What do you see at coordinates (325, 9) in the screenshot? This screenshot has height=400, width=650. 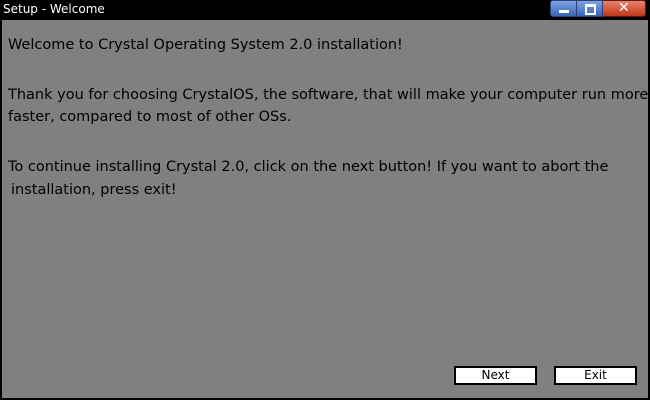 I see `title-bar: Setup - Welcome ✕` at bounding box center [325, 9].